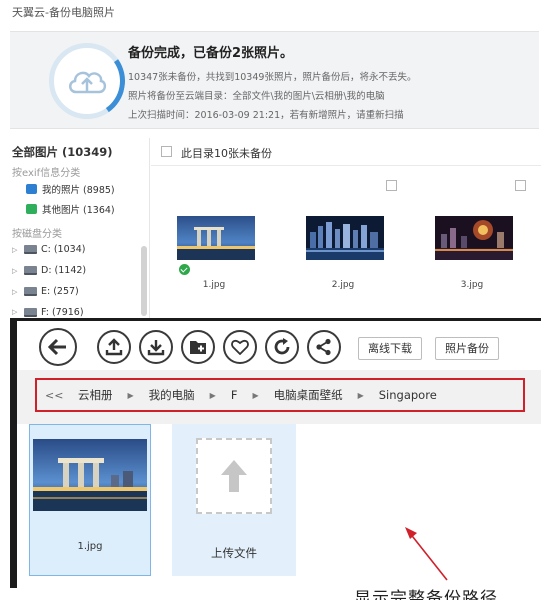  Describe the element at coordinates (226, 153) in the screenshot. I see `unbacked-count-label: 此目录10张未备份` at that location.